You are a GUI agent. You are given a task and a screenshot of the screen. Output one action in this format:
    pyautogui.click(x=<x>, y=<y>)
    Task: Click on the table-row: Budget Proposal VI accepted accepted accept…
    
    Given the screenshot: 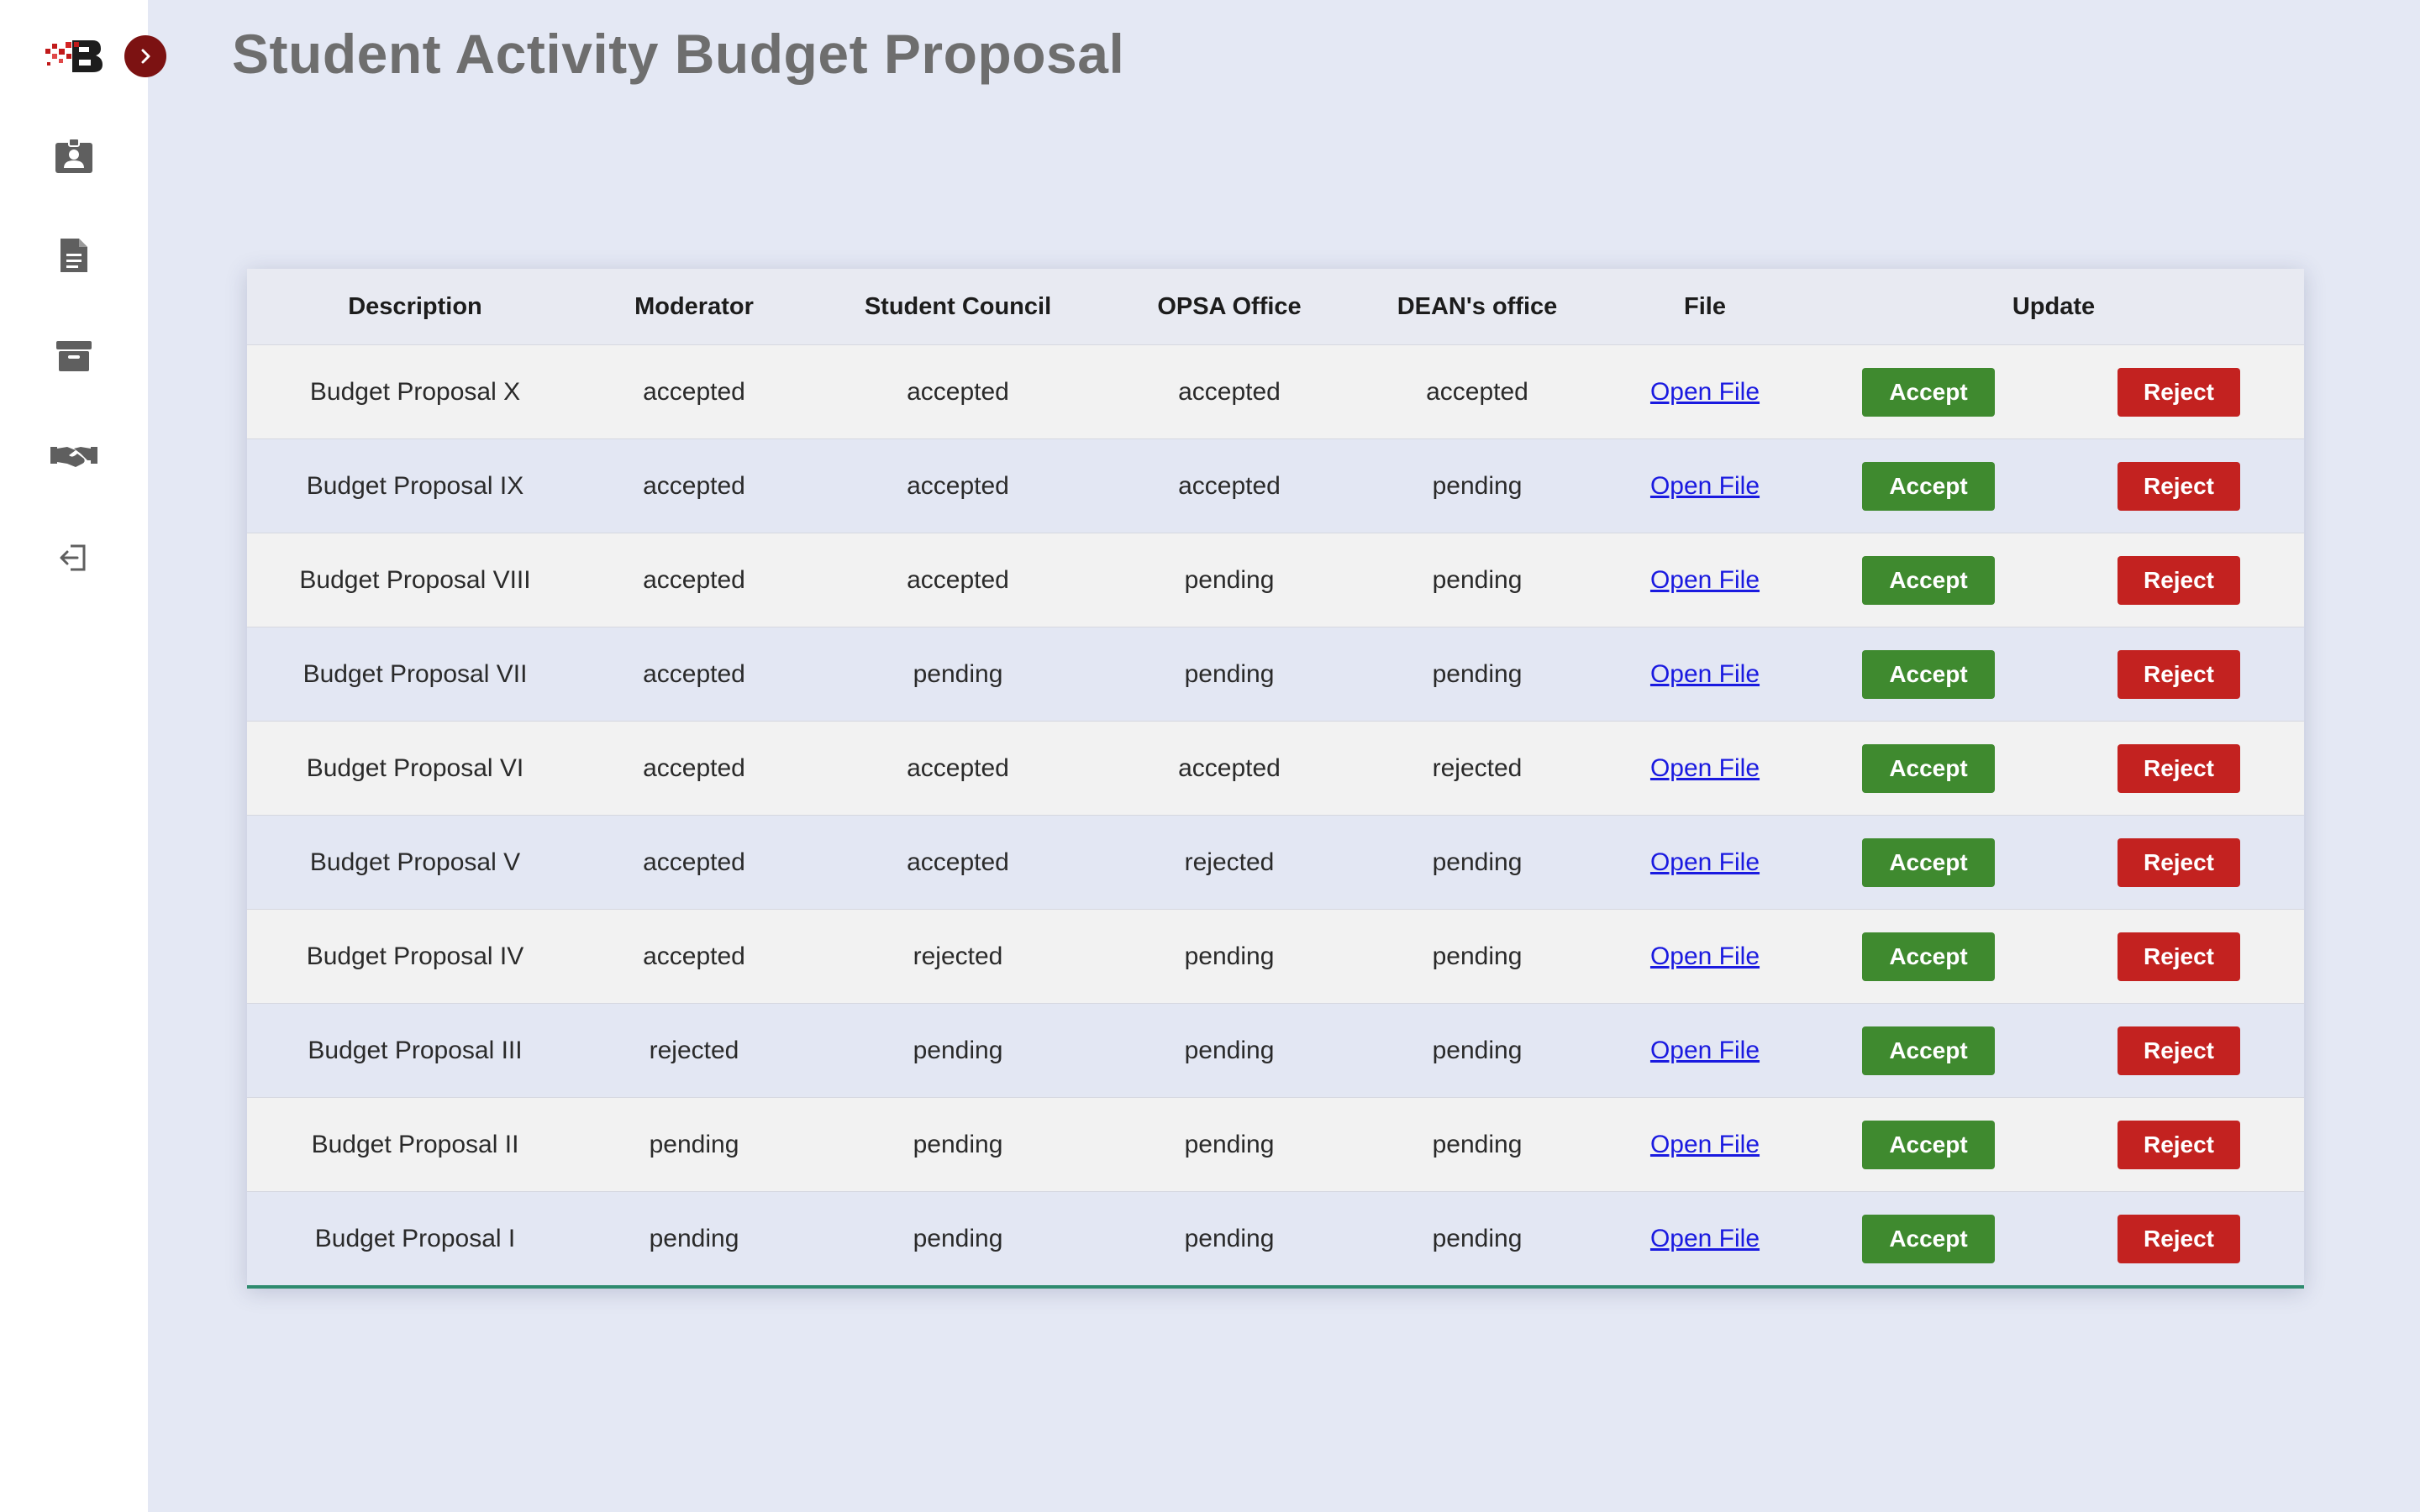 What is the action you would take?
    pyautogui.click(x=1276, y=768)
    